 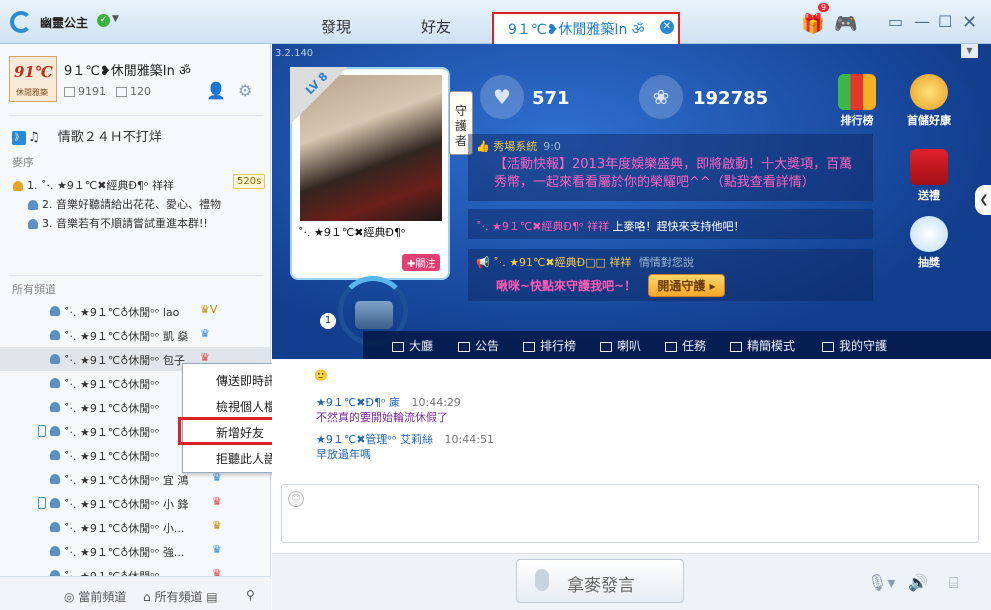 I want to click on tab-friends: 好友, so click(x=436, y=26).